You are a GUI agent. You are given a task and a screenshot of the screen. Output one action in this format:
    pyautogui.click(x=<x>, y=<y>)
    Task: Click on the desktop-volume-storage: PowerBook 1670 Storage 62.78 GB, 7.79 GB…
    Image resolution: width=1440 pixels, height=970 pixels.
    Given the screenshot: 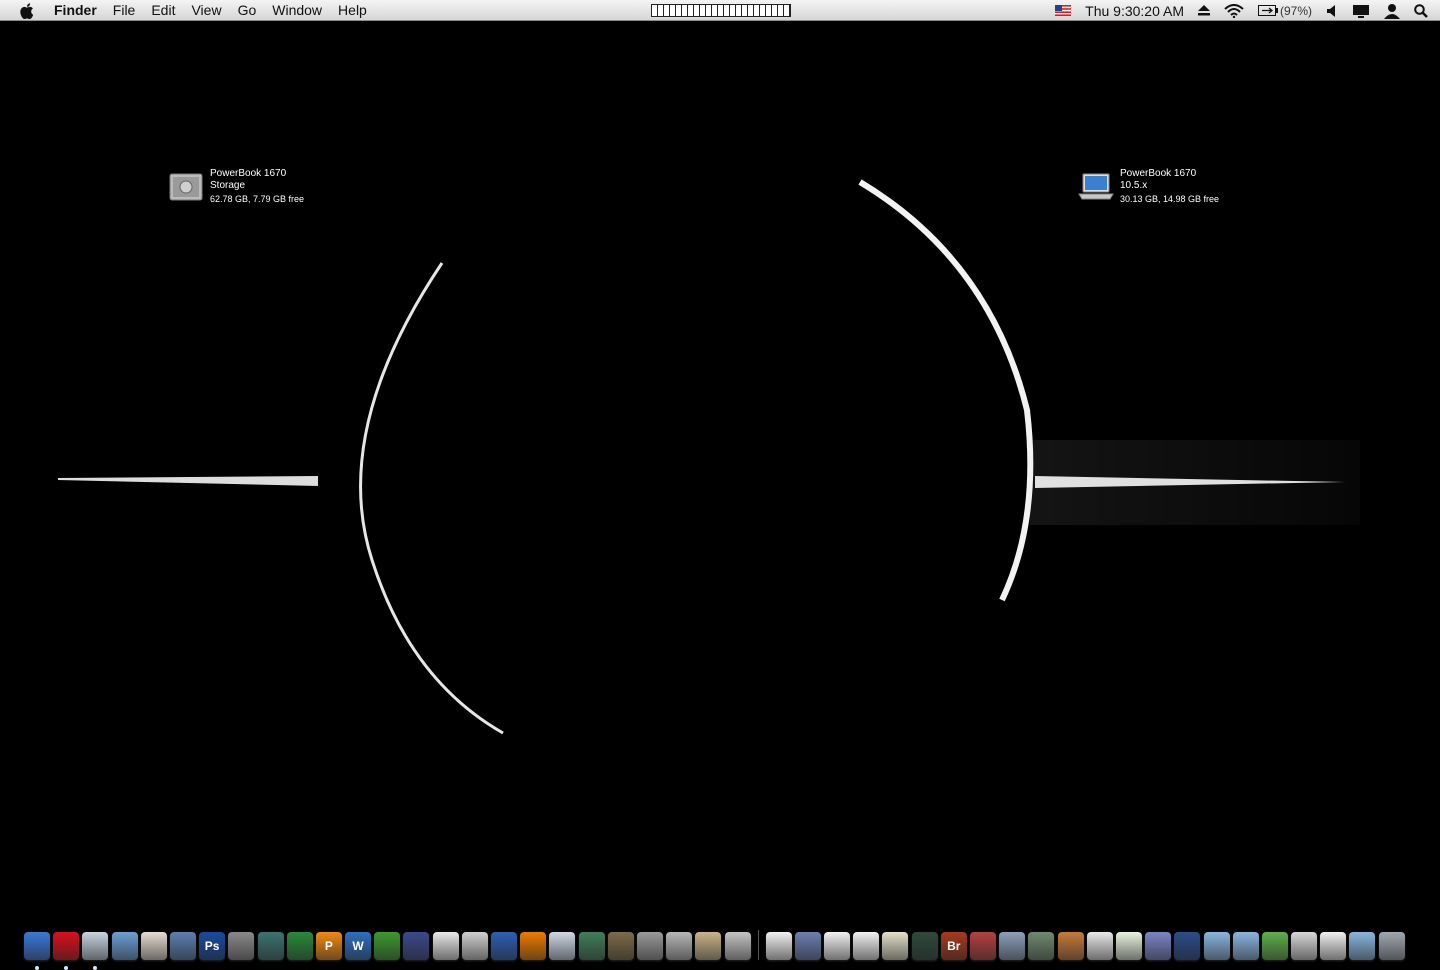 What is the action you would take?
    pyautogui.click(x=236, y=187)
    